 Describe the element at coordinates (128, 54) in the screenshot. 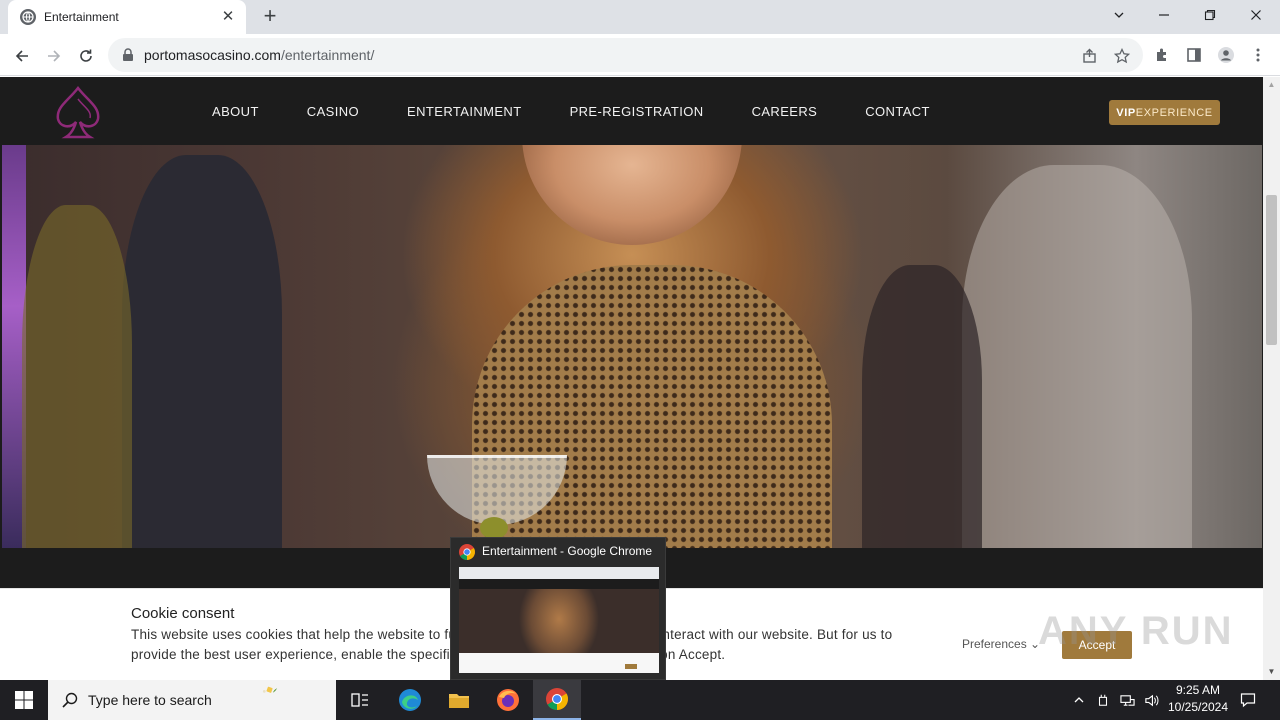

I see `lock-icon` at that location.